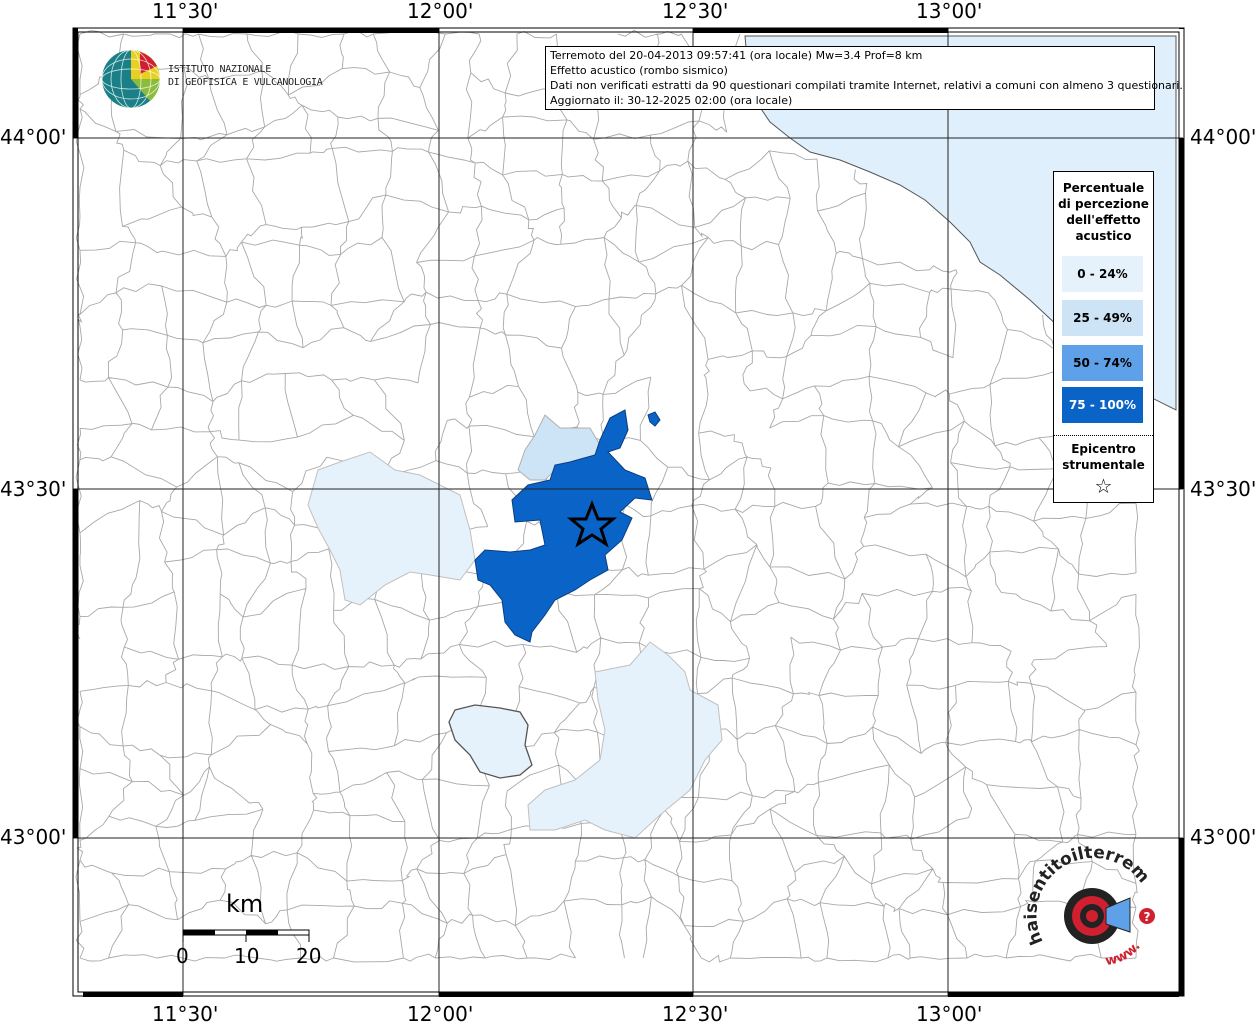  I want to click on event-info-line-2: Effetto acustico (rombo sismico), so click(639, 70).